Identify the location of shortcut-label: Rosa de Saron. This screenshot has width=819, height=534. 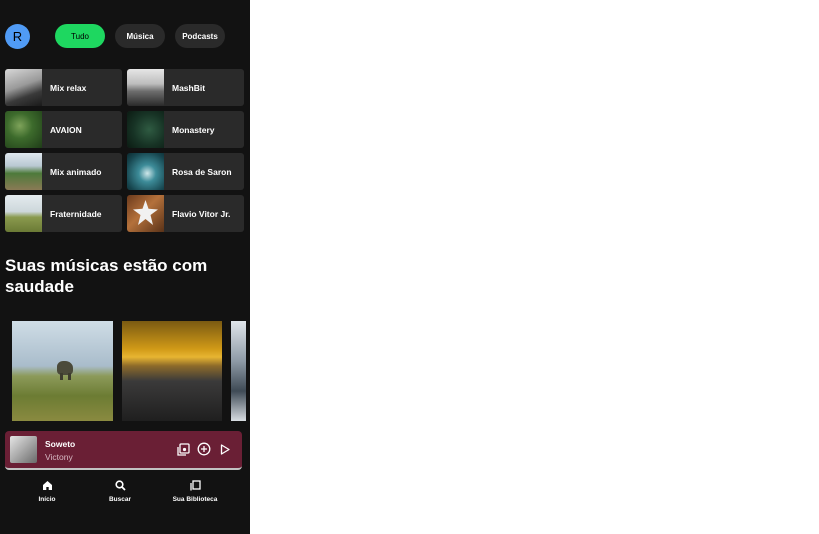
(202, 171).